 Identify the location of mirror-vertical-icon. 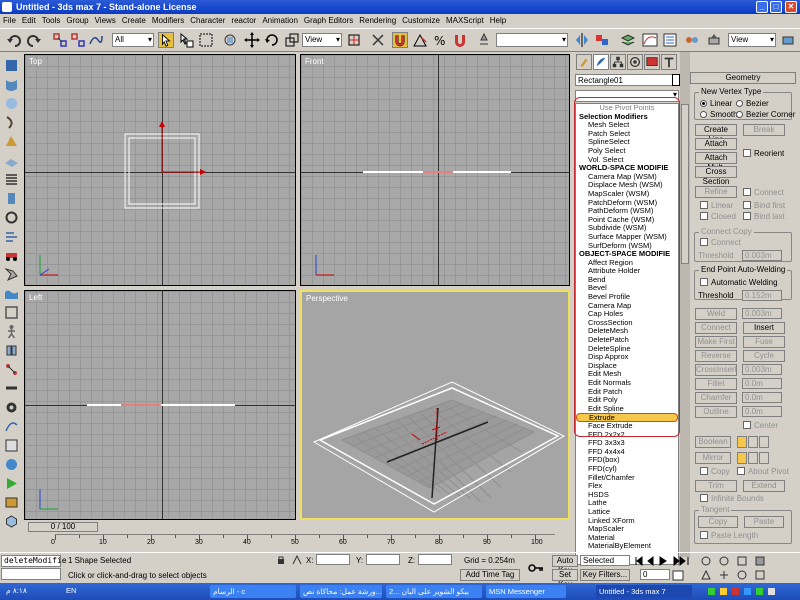
(753, 458).